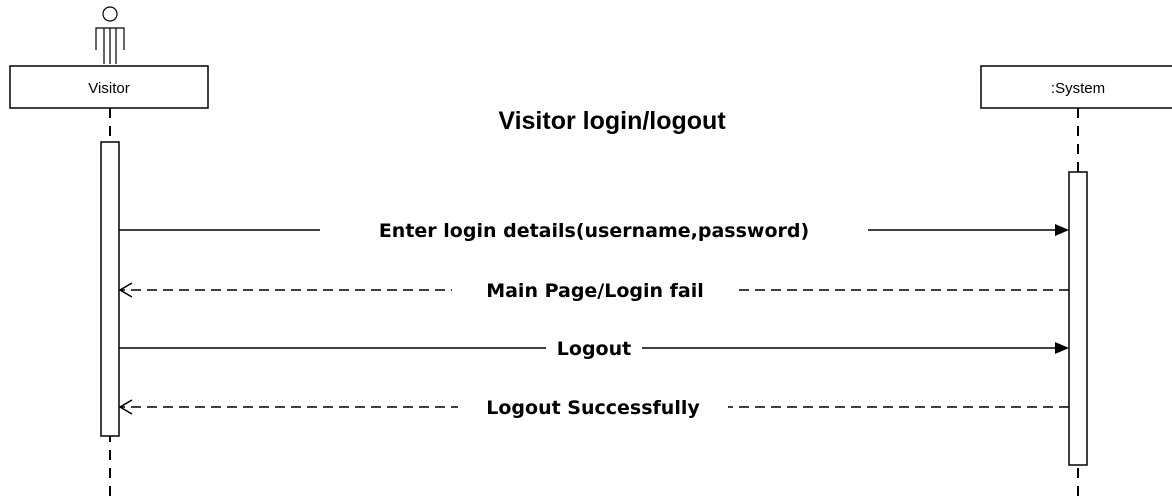 This screenshot has width=1172, height=504. I want to click on message-4-label: Logout Successfully, so click(593, 408).